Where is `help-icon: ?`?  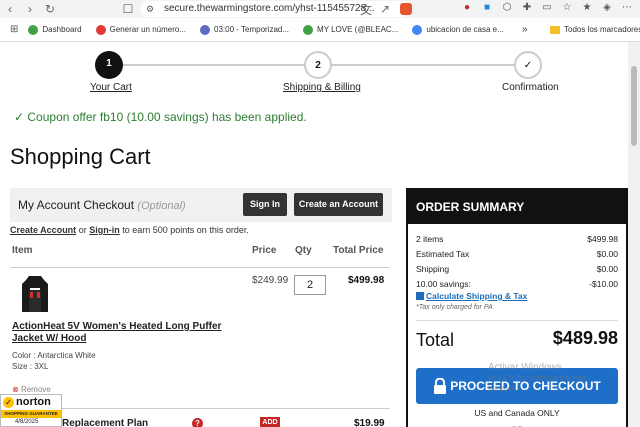 help-icon: ? is located at coordinates (197, 422).